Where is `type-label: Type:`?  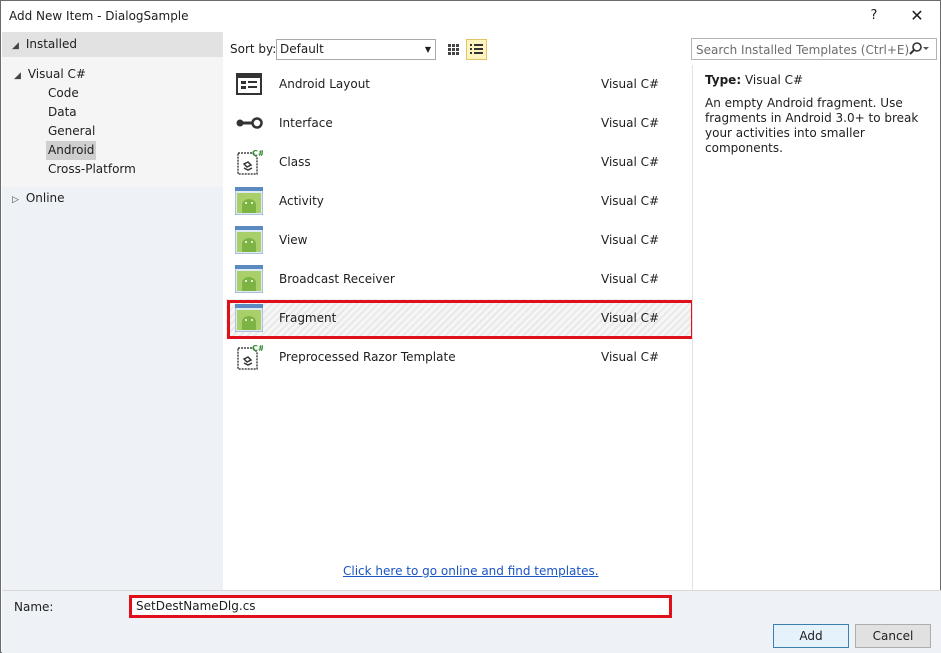 type-label: Type: is located at coordinates (723, 80).